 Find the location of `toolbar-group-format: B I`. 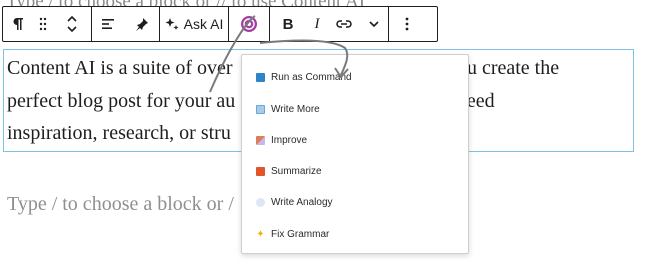

toolbar-group-format: B I is located at coordinates (329, 24).